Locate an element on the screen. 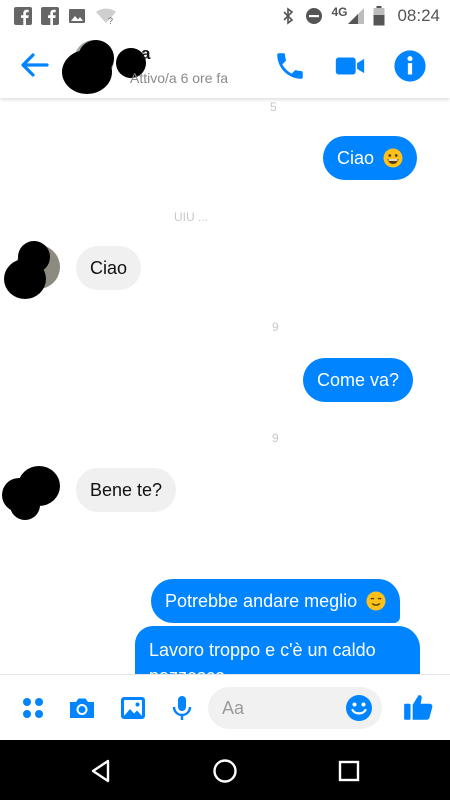  image-icon is located at coordinates (77, 16).